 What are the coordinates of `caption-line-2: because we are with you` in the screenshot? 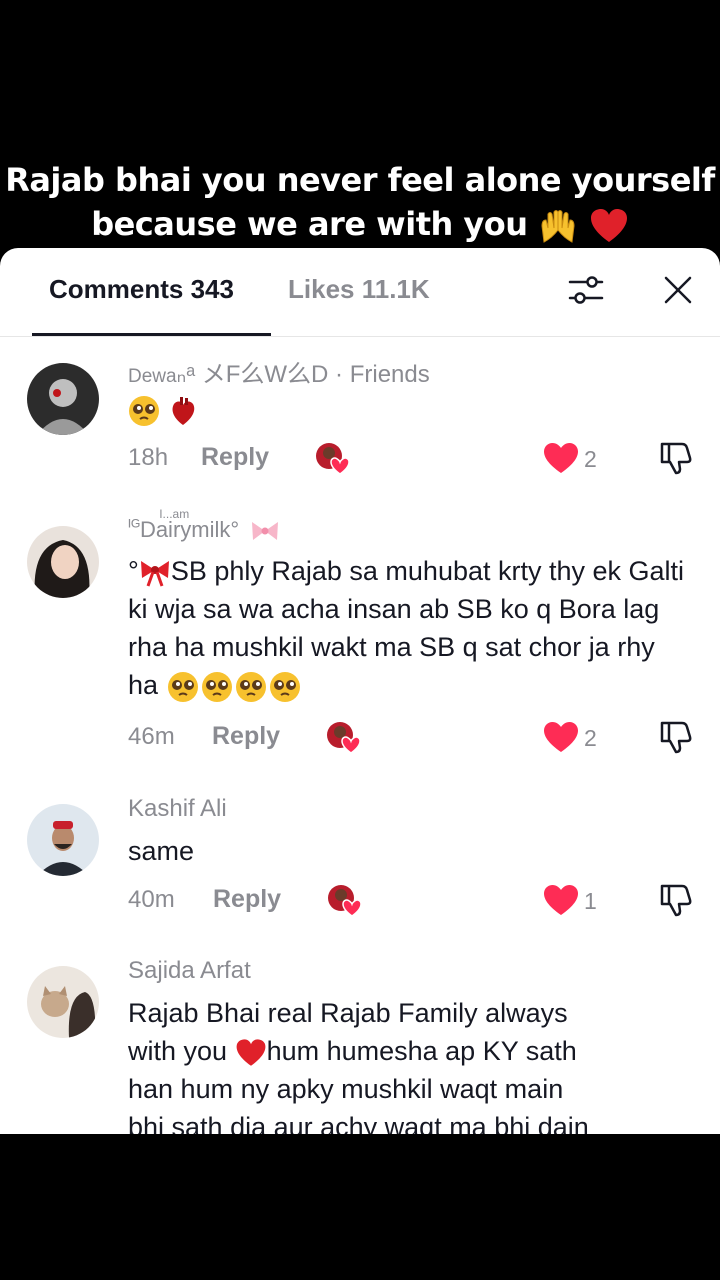 It's located at (360, 224).